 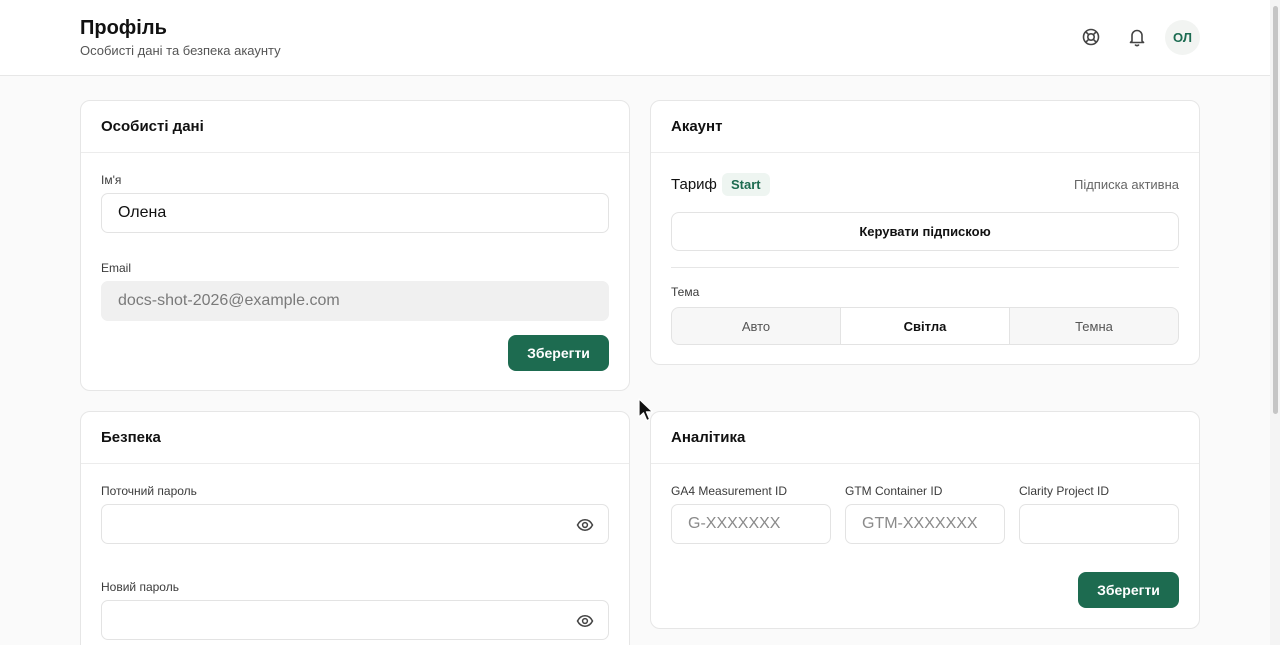 I want to click on clarity-input, so click(x=1099, y=524).